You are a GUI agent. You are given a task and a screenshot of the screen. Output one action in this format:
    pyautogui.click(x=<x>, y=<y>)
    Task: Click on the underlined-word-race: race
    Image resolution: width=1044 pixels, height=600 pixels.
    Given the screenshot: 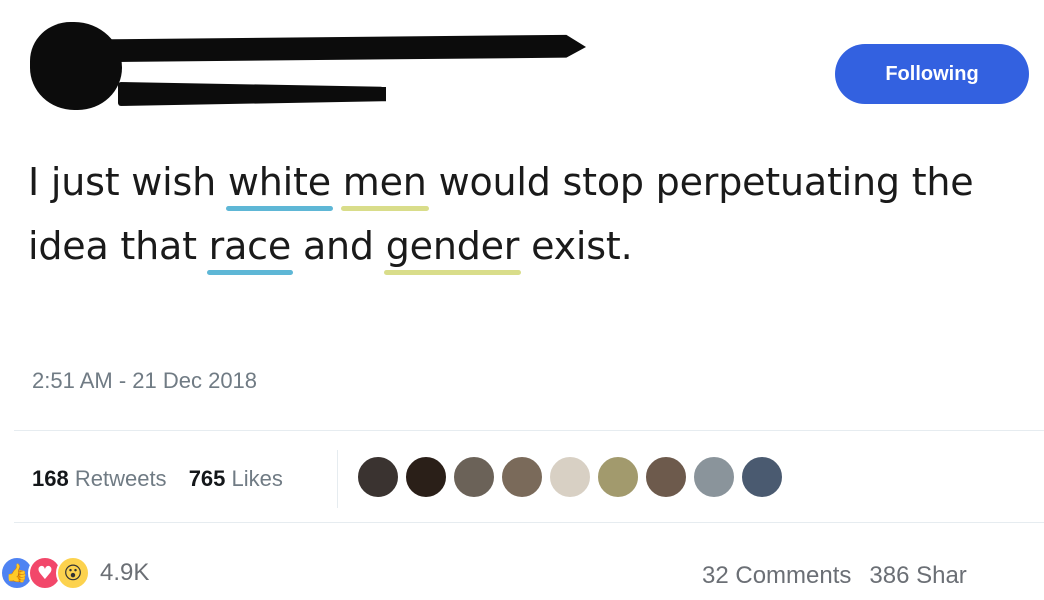 What is the action you would take?
    pyautogui.click(x=250, y=246)
    